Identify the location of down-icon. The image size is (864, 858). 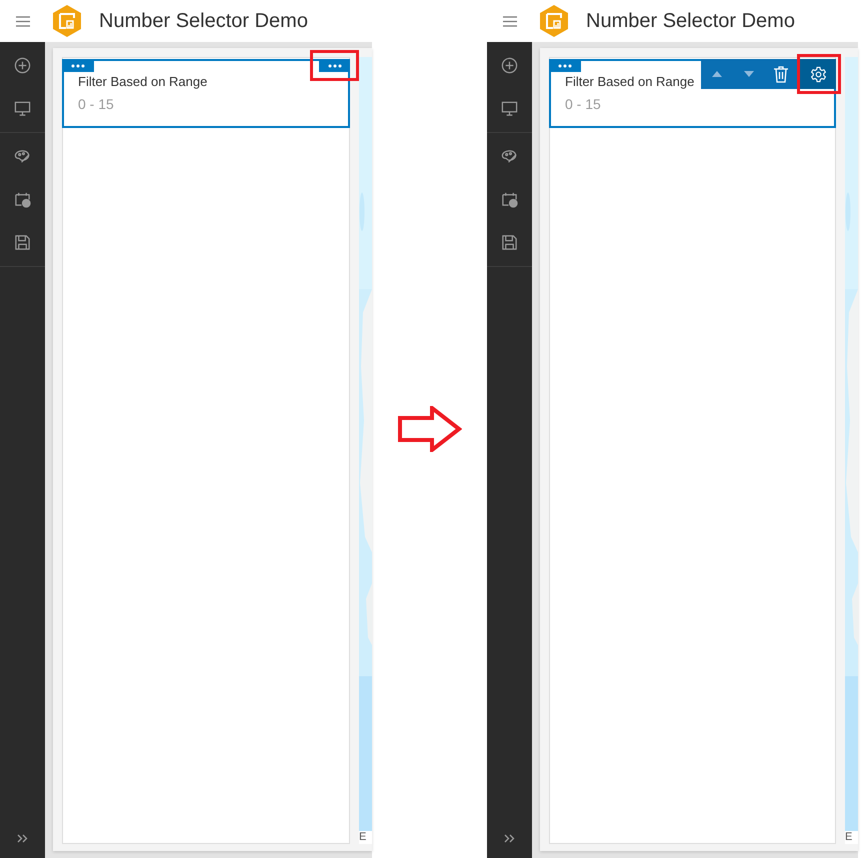
(749, 74).